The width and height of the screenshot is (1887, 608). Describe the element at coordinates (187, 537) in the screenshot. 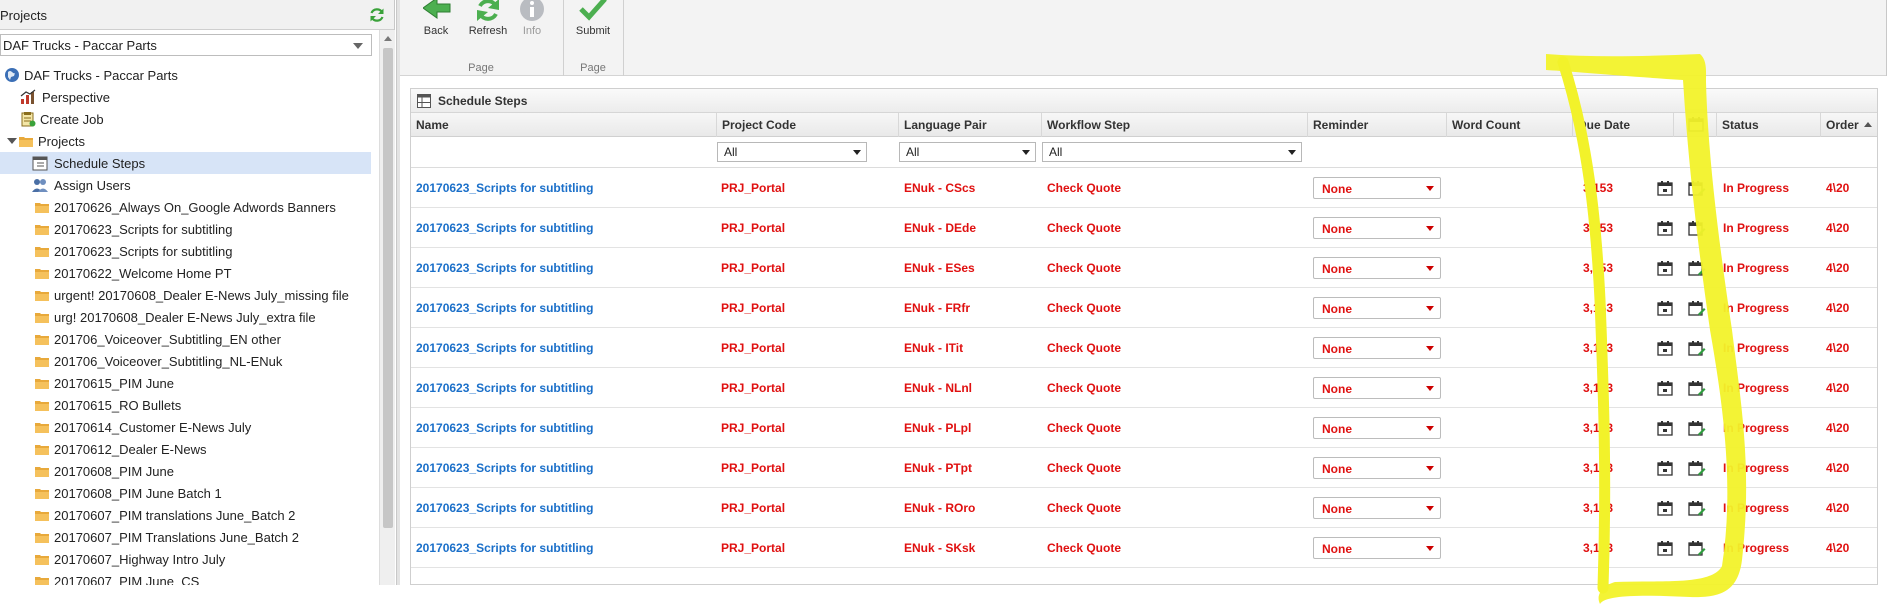

I see `tree-item-project-folder: 20170607_PIM Translations June_Batch 2` at that location.